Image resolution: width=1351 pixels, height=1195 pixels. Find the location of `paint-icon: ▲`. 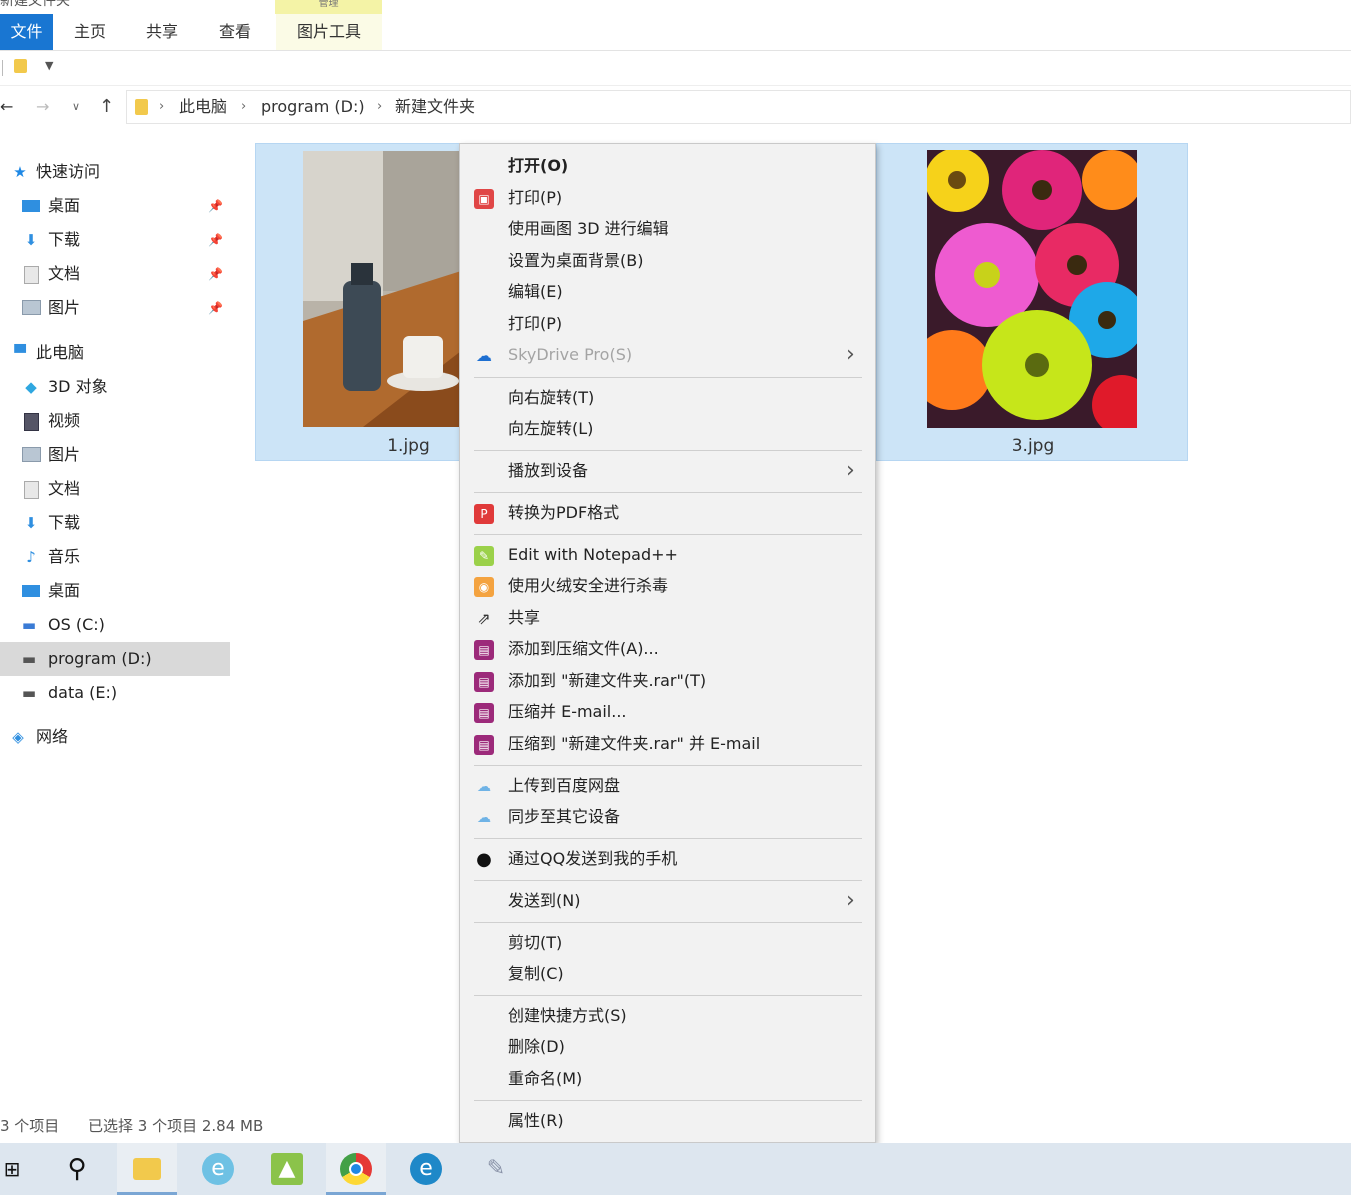

paint-icon: ▲ is located at coordinates (287, 1169).